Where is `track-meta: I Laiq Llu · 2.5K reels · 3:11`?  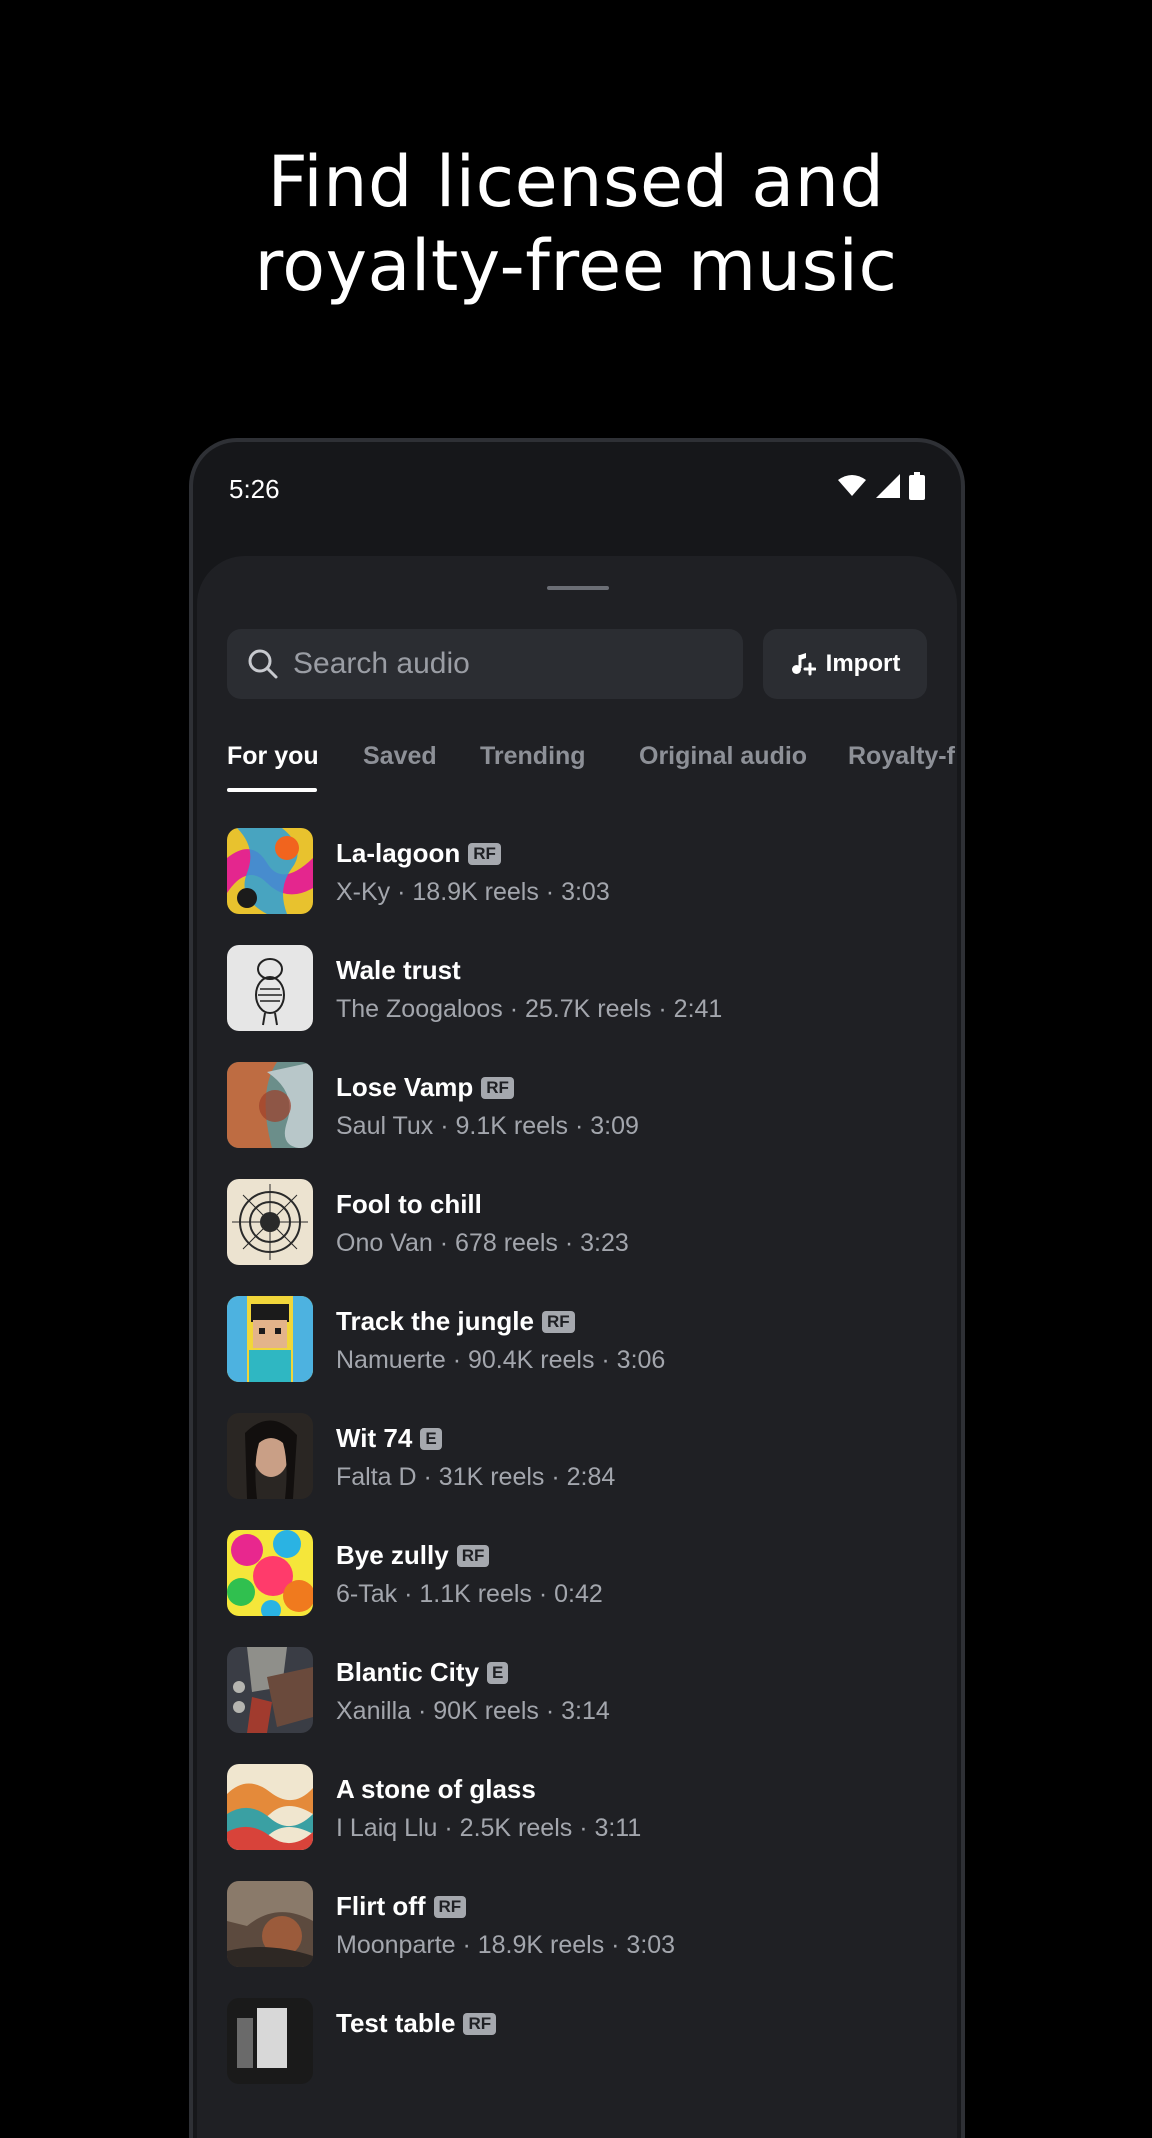 track-meta: I Laiq Llu · 2.5K reels · 3:11 is located at coordinates (489, 1828).